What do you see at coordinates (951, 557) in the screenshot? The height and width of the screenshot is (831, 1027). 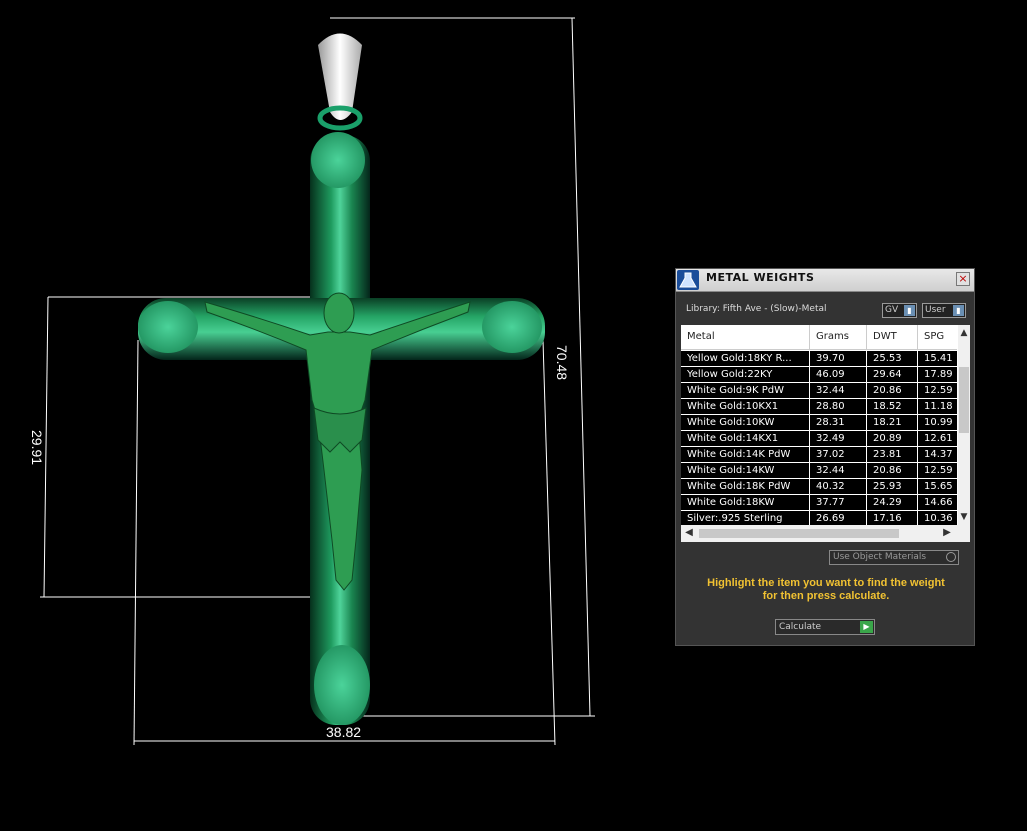 I see `radio-icon` at bounding box center [951, 557].